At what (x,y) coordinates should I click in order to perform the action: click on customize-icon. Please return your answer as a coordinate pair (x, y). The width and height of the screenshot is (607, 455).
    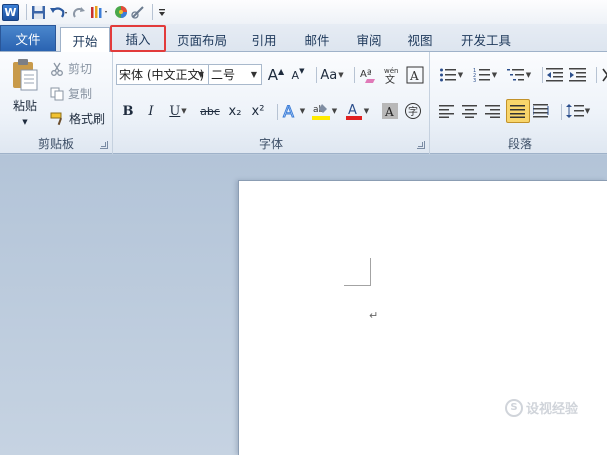
    Looking at the image, I should click on (162, 12).